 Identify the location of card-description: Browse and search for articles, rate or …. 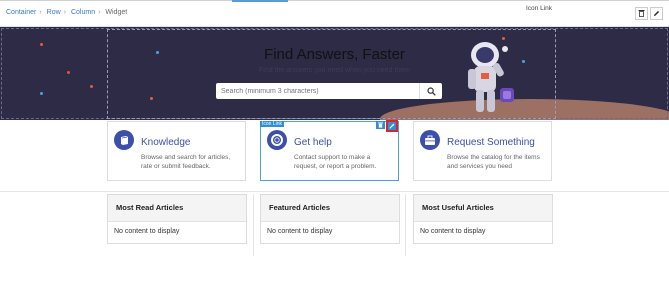
(186, 162).